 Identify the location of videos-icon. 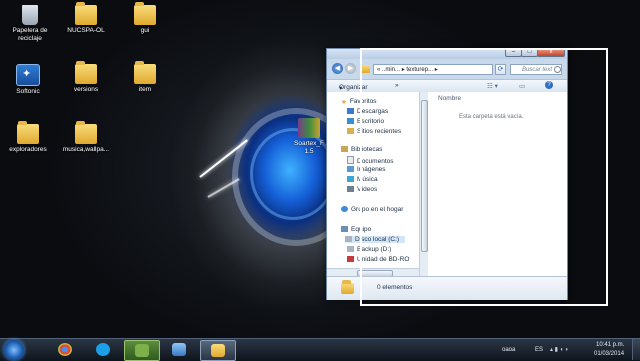
(350, 189).